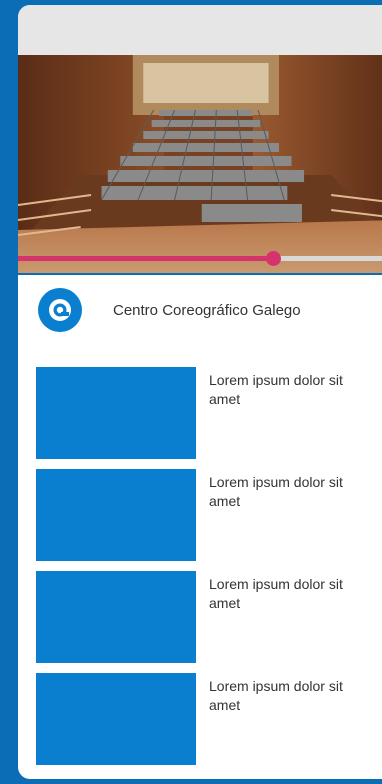 This screenshot has width=382, height=784. I want to click on progress-handle, so click(273, 258).